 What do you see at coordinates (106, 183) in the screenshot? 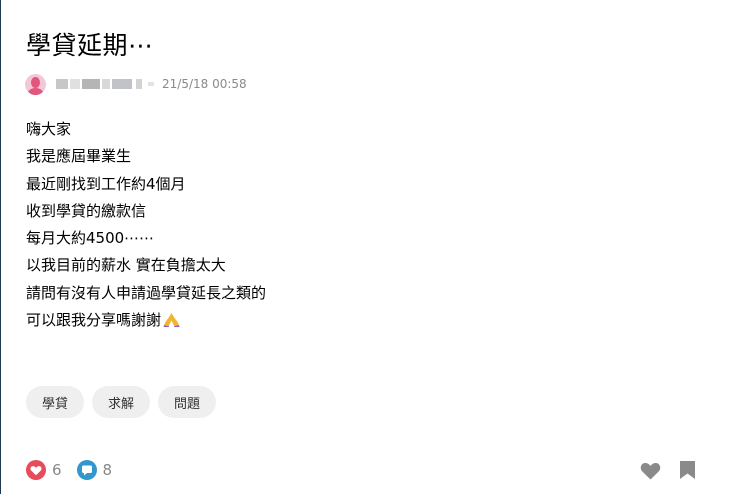
I see `content-line: 最近剛找到工作約4個月` at bounding box center [106, 183].